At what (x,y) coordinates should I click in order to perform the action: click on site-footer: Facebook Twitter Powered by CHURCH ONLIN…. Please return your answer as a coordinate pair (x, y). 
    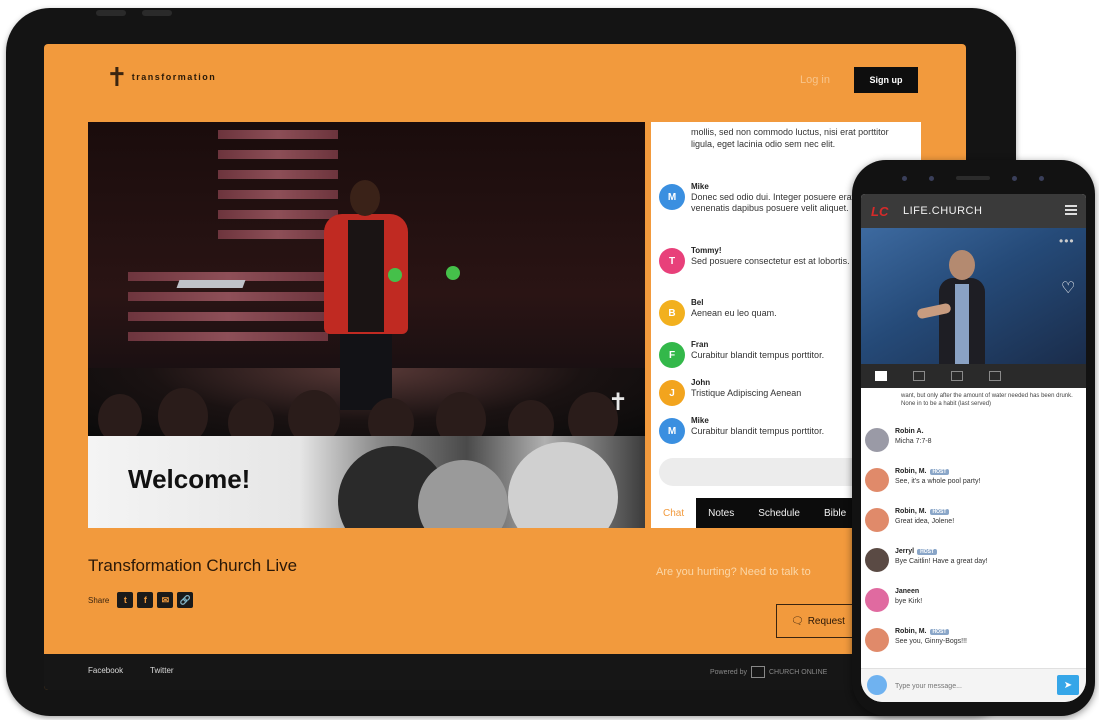
    Looking at the image, I should click on (505, 672).